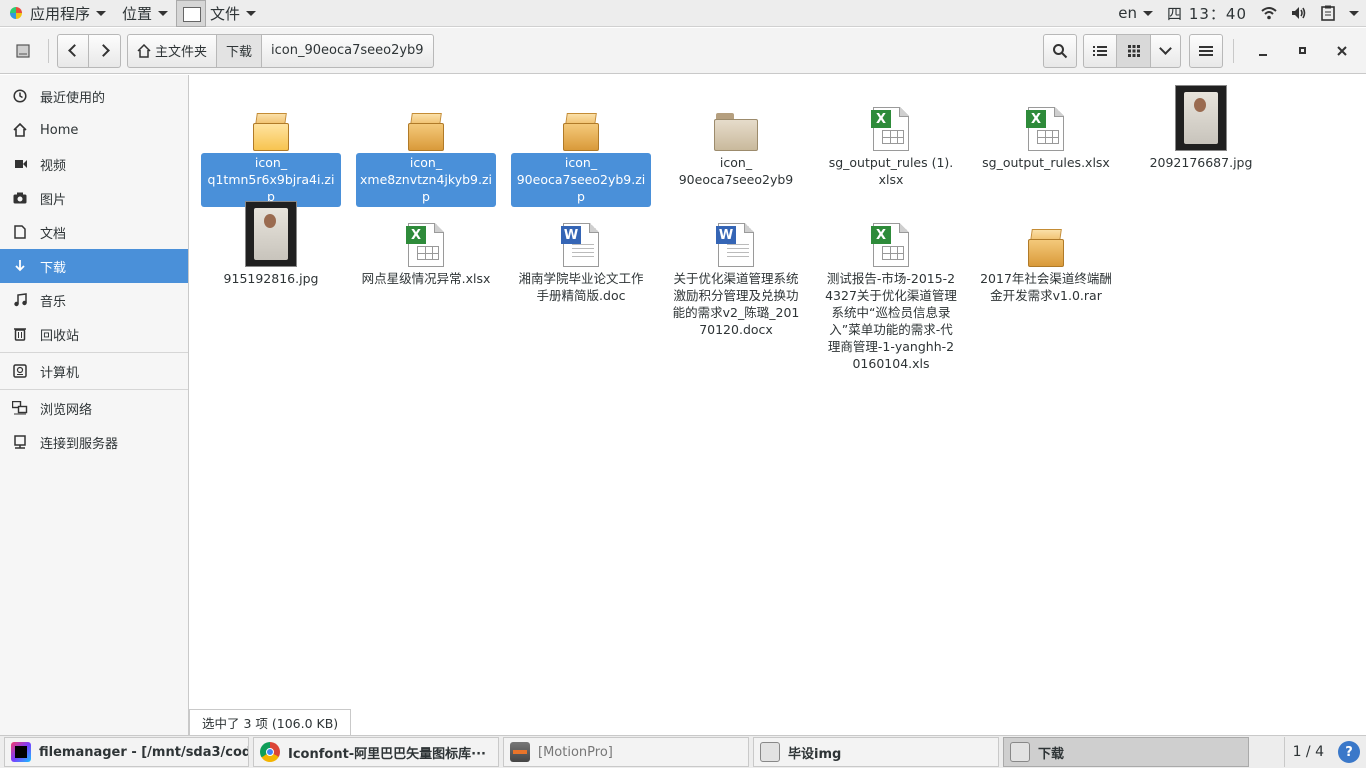 The width and height of the screenshot is (1366, 768). What do you see at coordinates (20, 371) in the screenshot?
I see `computer-icon` at bounding box center [20, 371].